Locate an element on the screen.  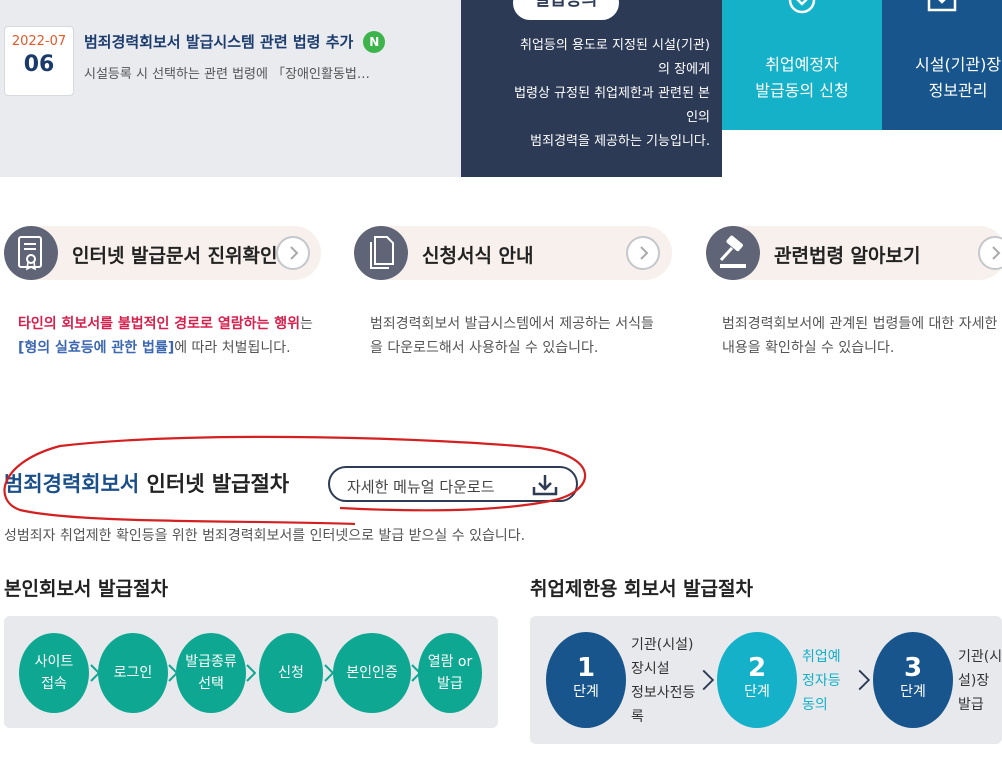
notice-date: 2022-07 06 is located at coordinates (39, 61).